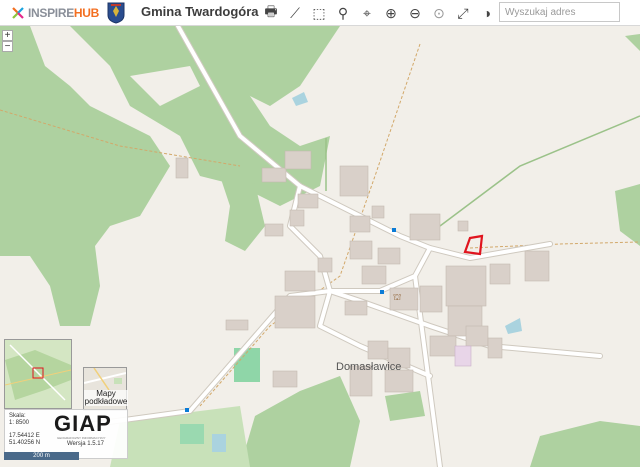  I want to click on version-label: Wersja 1.5.17, so click(85, 444).